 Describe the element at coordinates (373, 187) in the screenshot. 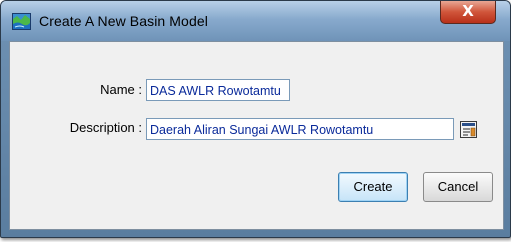

I see `create-button: Create` at that location.